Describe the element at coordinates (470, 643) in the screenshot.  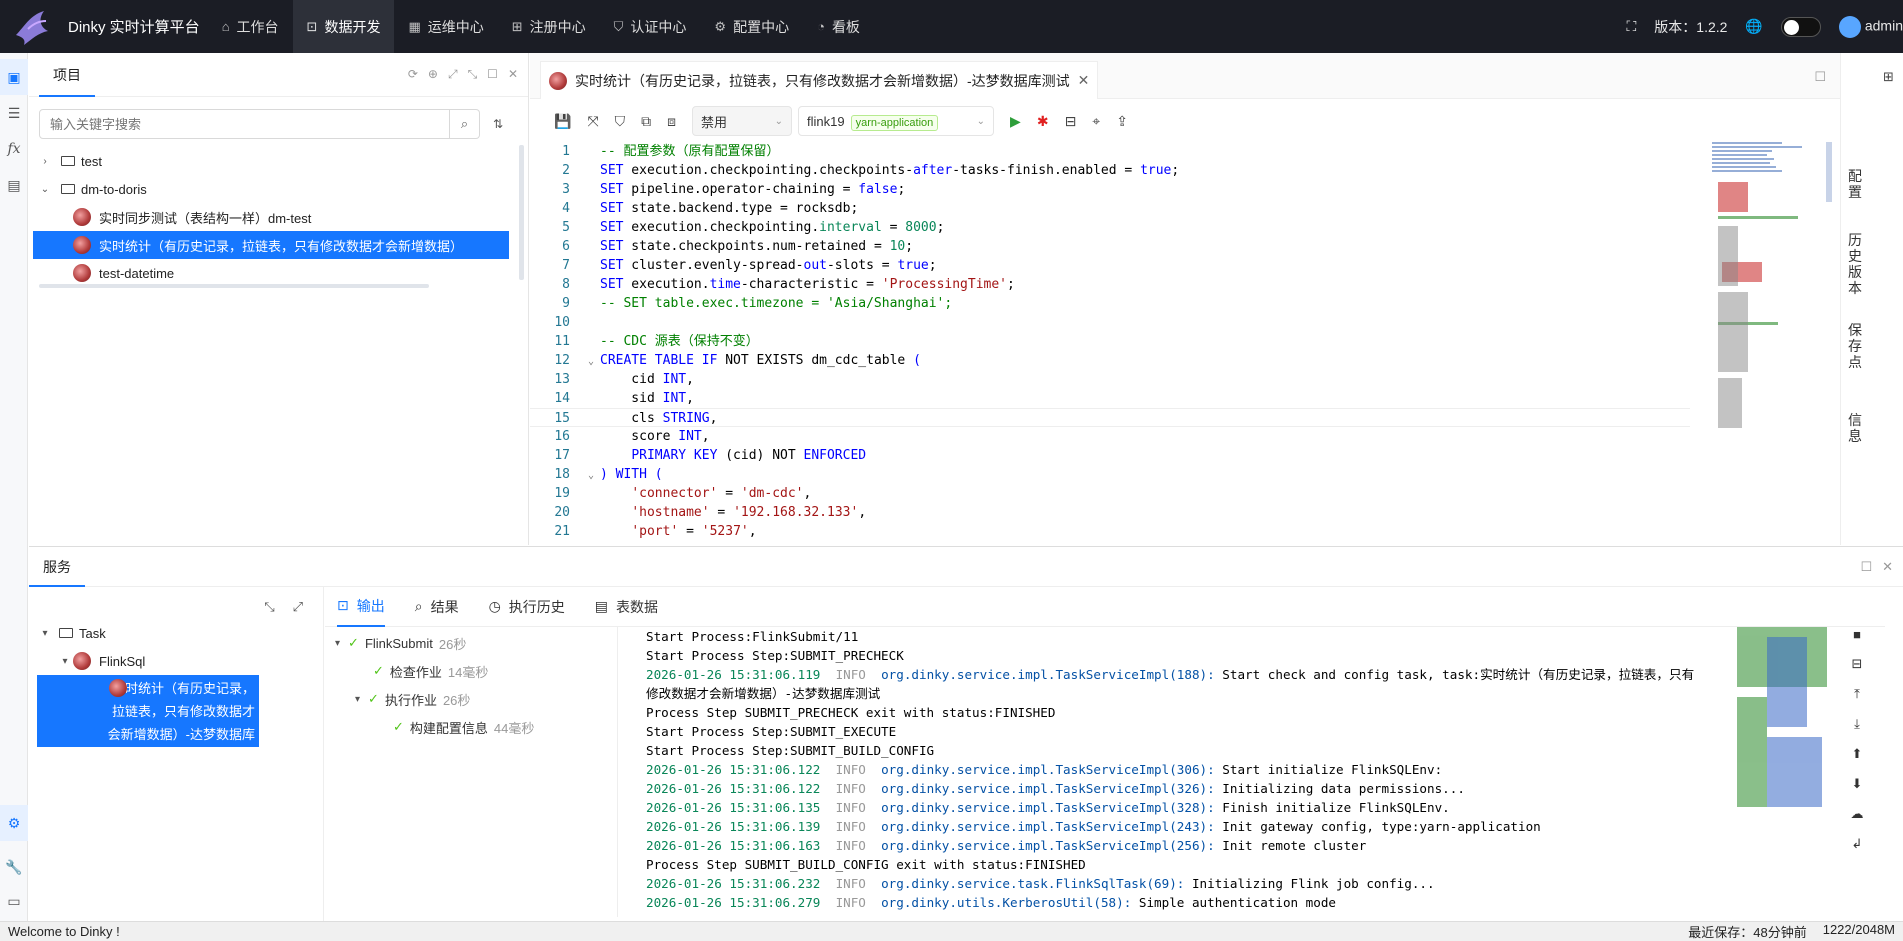
I see `process-step: ▾ ✓ FlinkSubmit 26秒` at that location.